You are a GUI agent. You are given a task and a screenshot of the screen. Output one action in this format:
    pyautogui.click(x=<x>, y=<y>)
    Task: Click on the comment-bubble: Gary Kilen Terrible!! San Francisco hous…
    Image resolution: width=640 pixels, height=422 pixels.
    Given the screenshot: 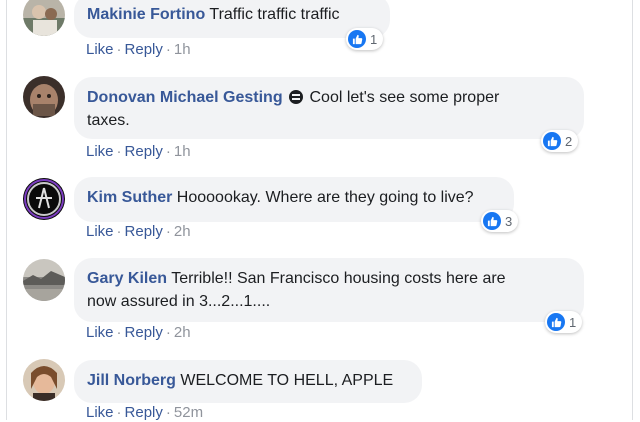 What is the action you would take?
    pyautogui.click(x=329, y=290)
    